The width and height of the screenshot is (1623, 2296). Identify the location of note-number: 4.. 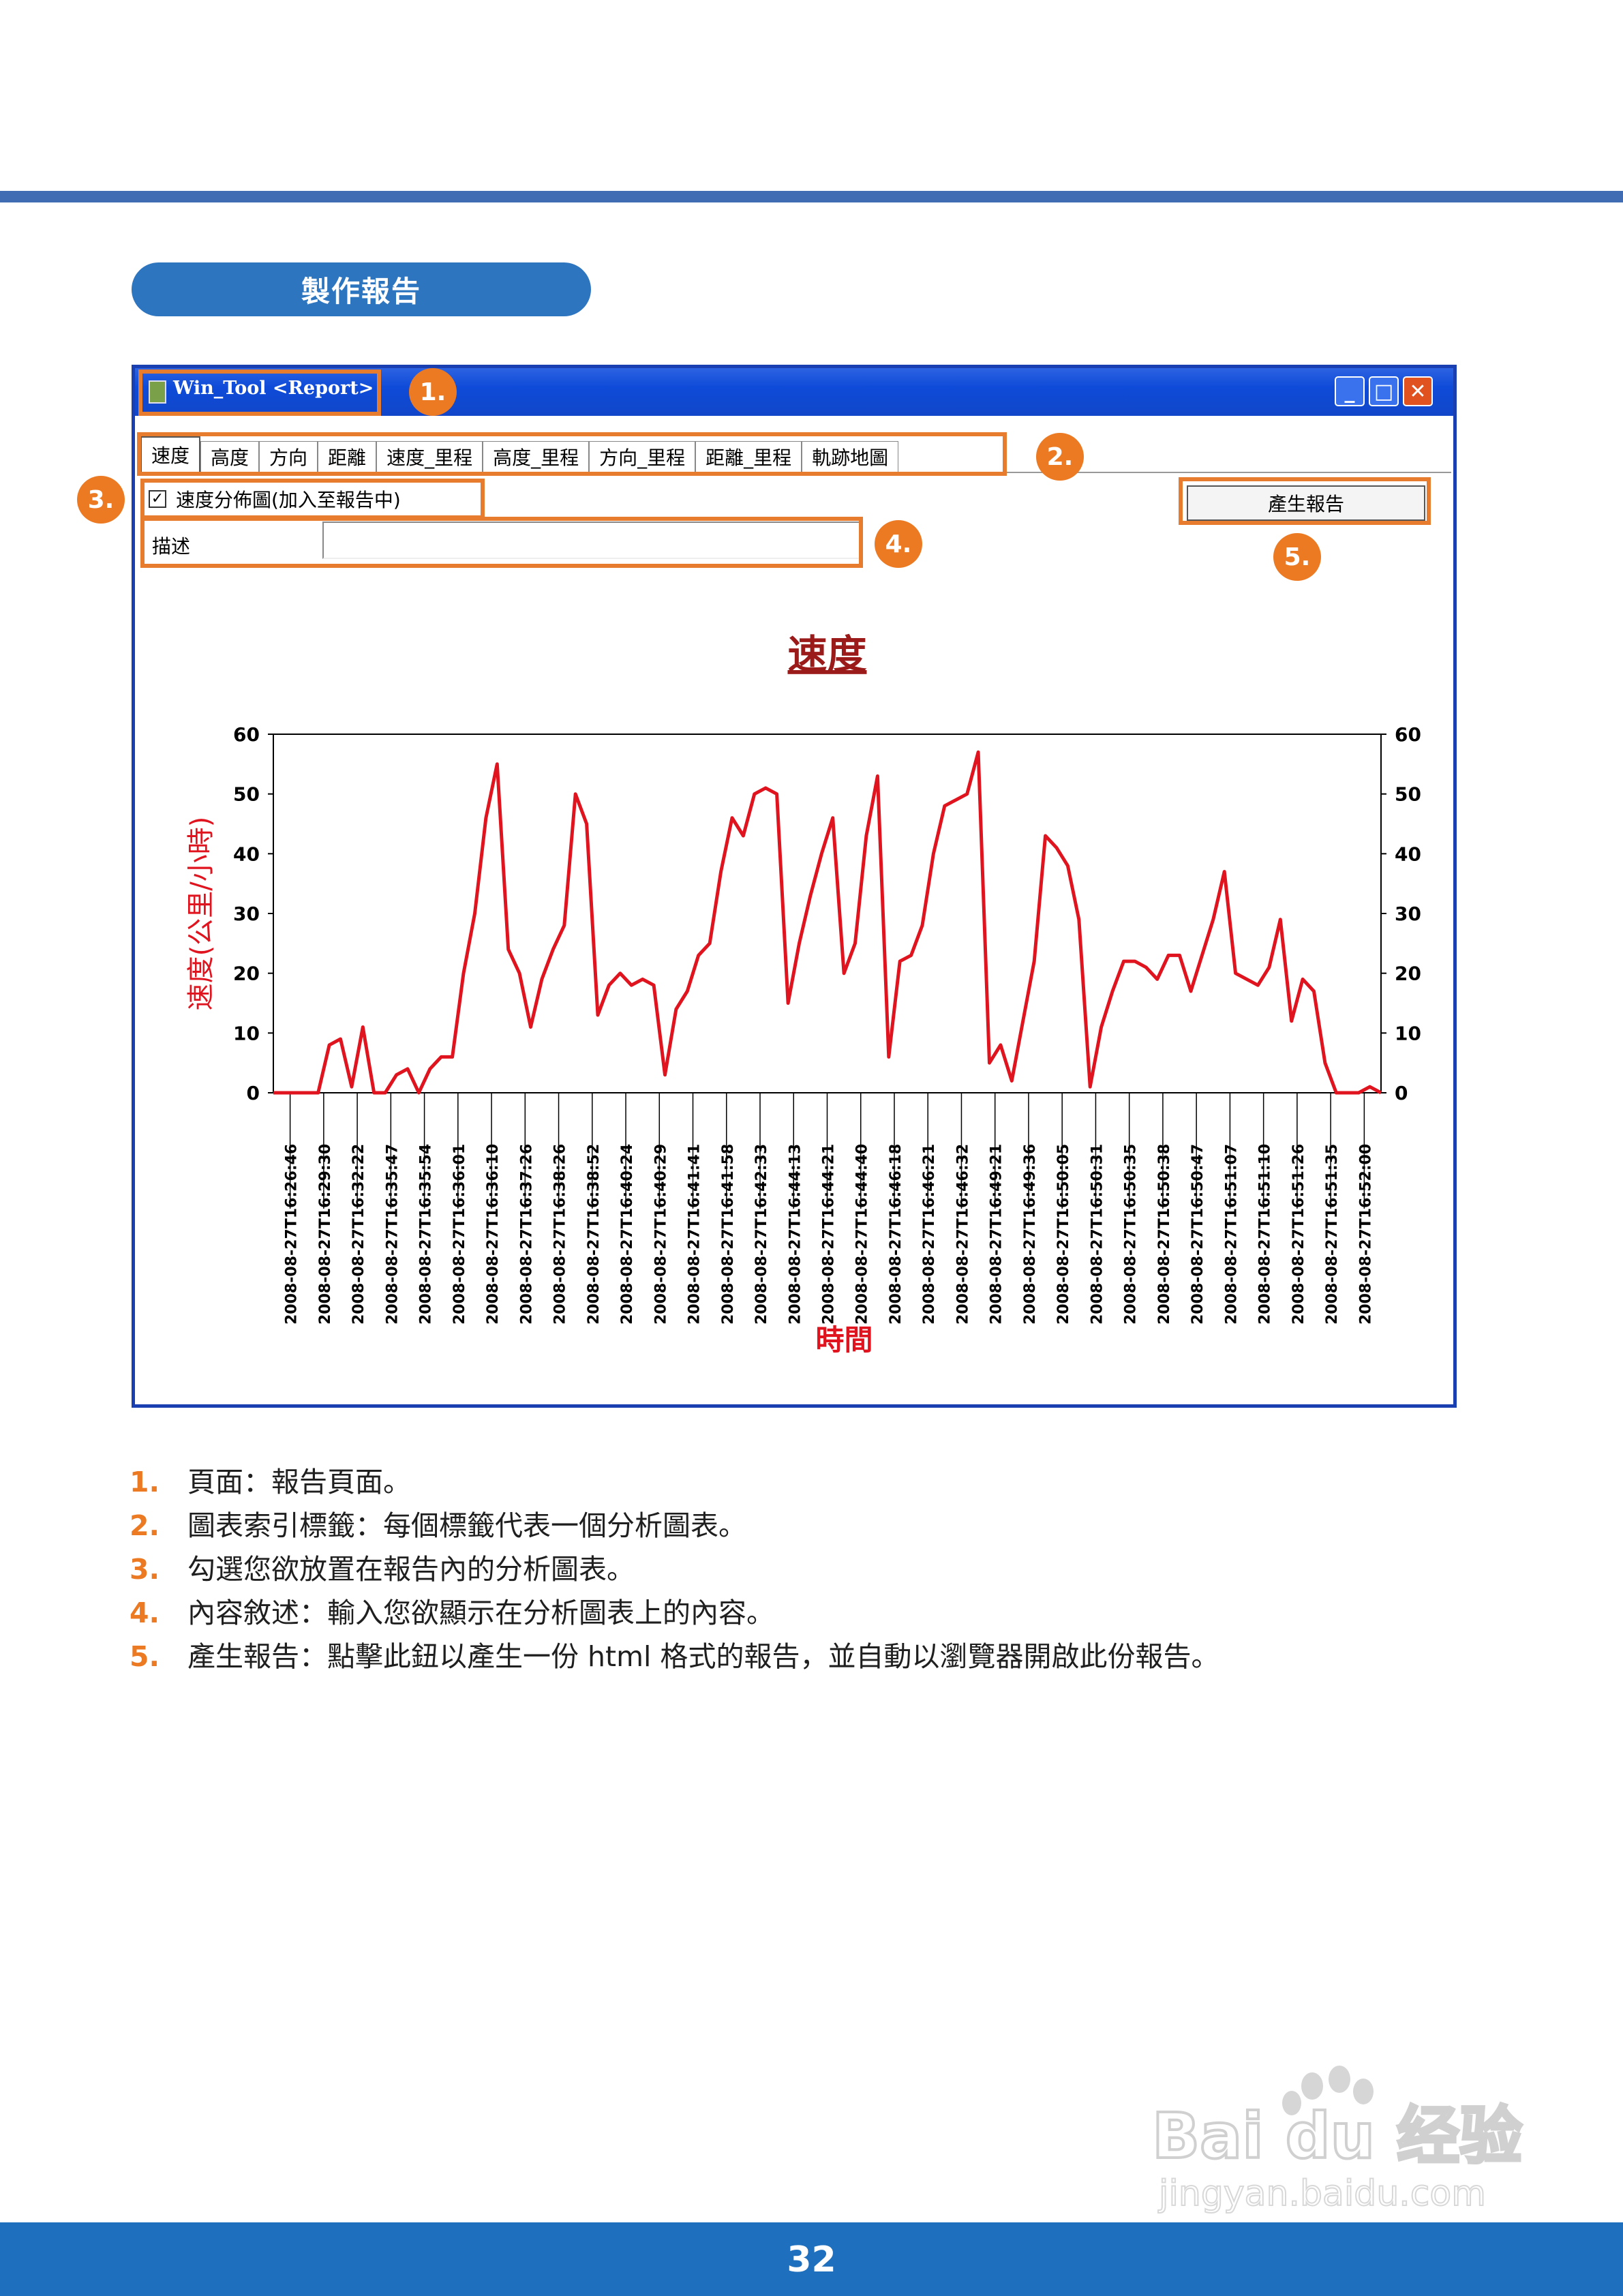
(145, 1613).